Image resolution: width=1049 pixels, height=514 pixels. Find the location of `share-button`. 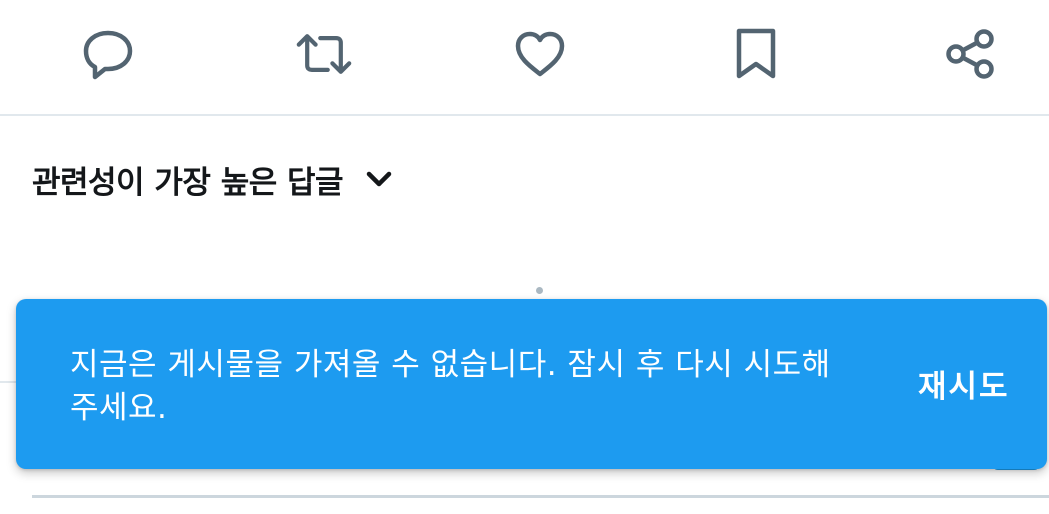

share-button is located at coordinates (970, 54).